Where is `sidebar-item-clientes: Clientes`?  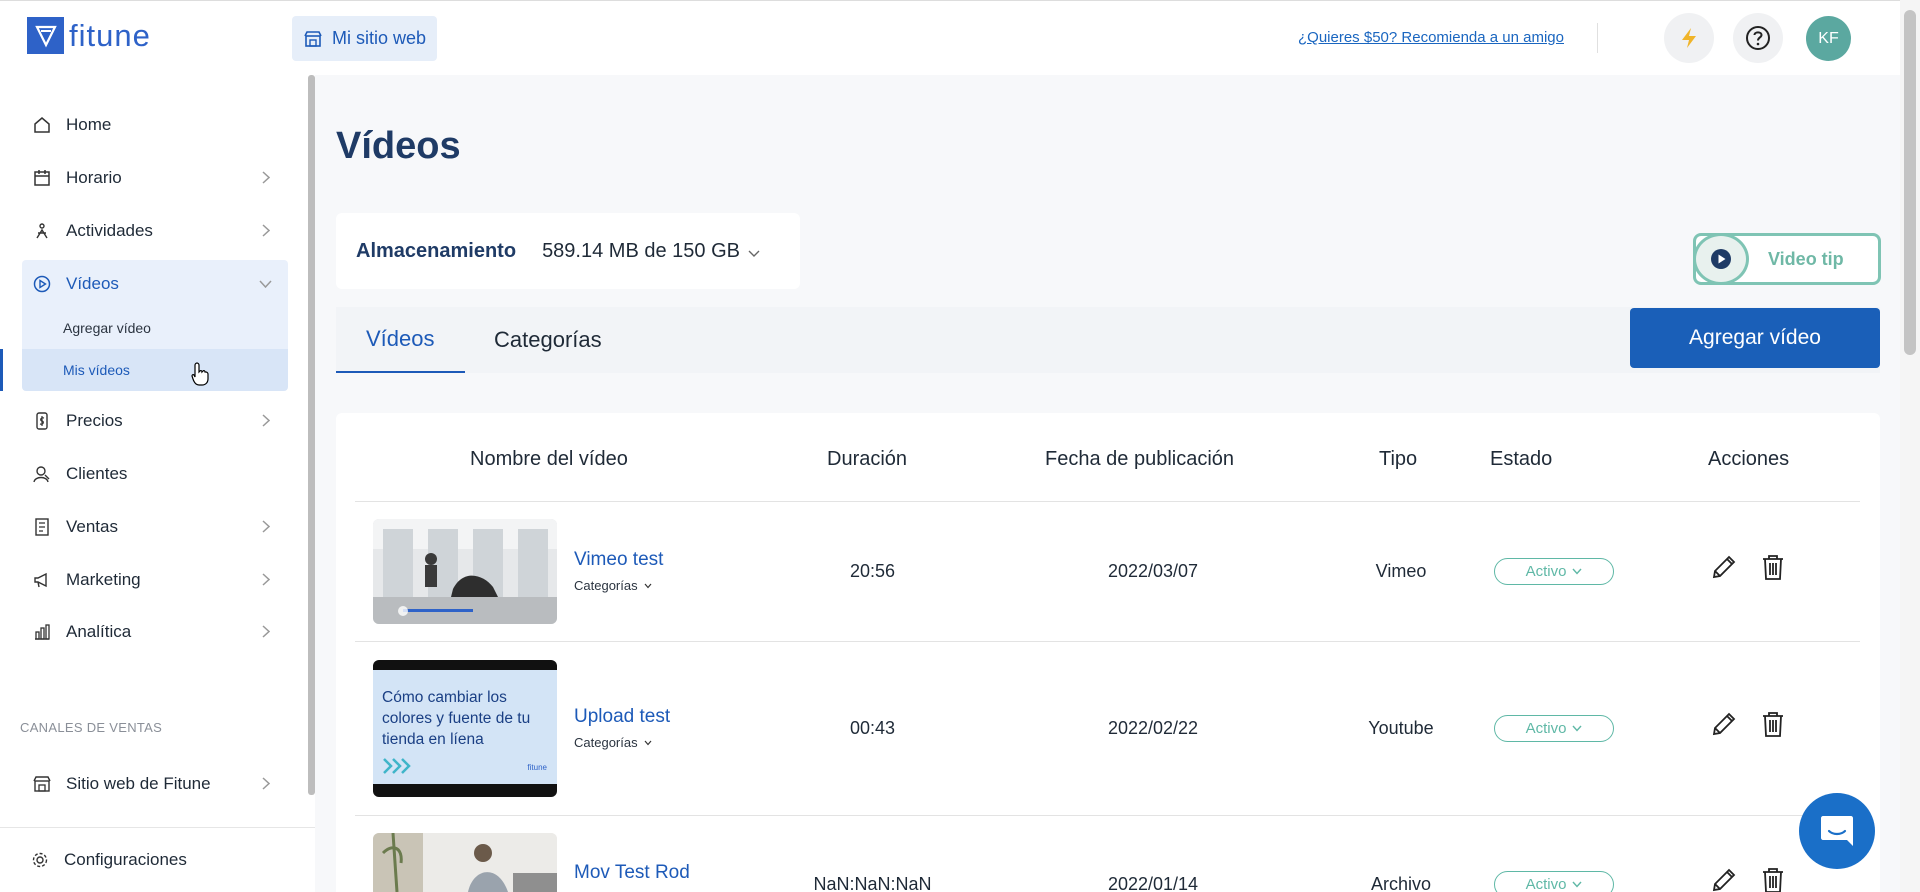
sidebar-item-clientes: Clientes is located at coordinates (155, 474).